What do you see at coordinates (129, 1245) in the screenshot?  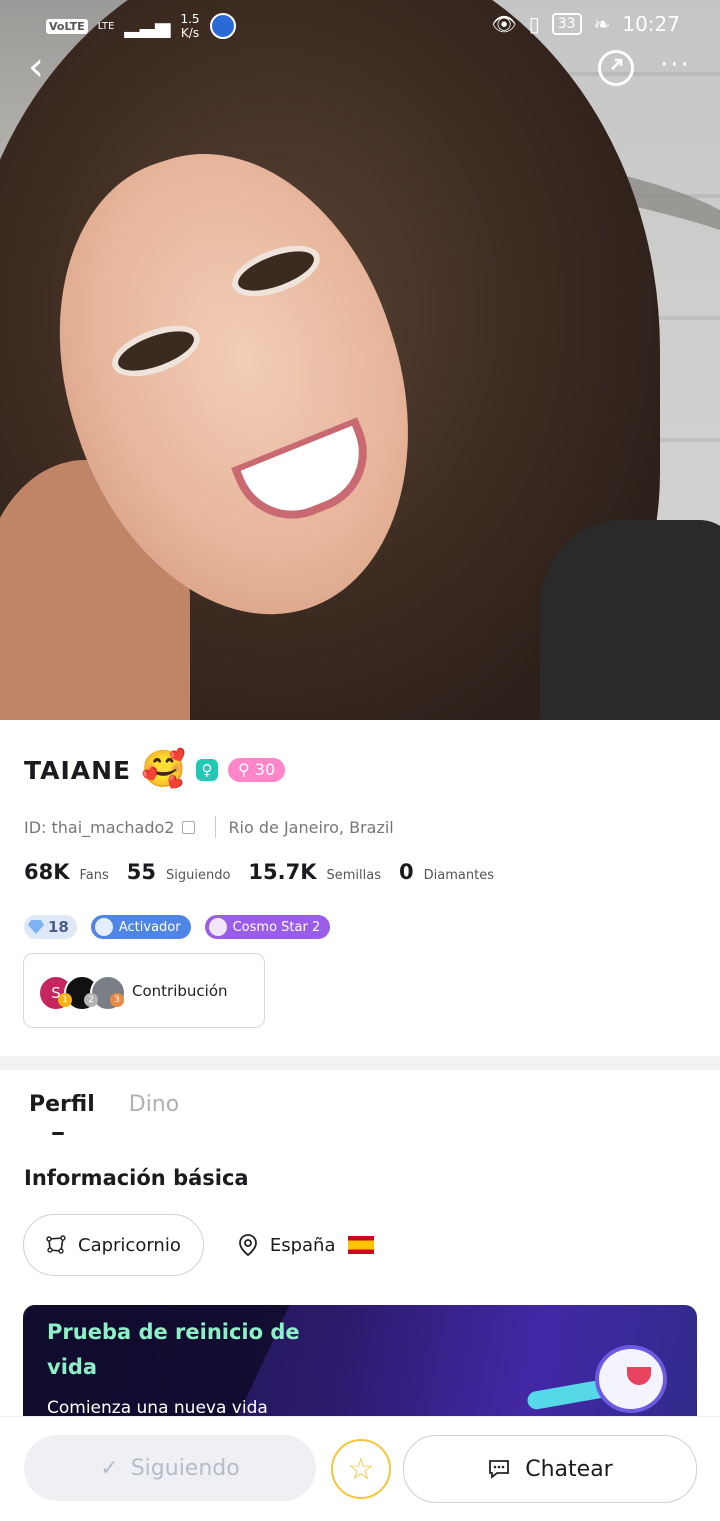 I see `zodiac-label: Capricornio` at bounding box center [129, 1245].